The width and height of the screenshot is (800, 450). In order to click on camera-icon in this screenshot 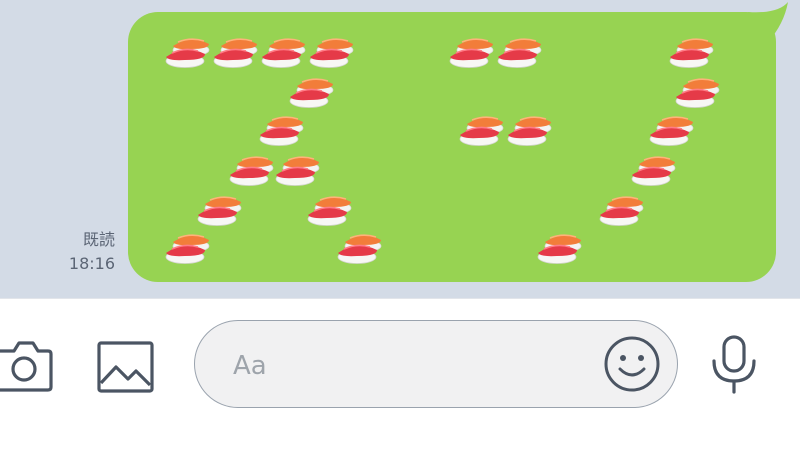, I will do `click(27, 365)`.